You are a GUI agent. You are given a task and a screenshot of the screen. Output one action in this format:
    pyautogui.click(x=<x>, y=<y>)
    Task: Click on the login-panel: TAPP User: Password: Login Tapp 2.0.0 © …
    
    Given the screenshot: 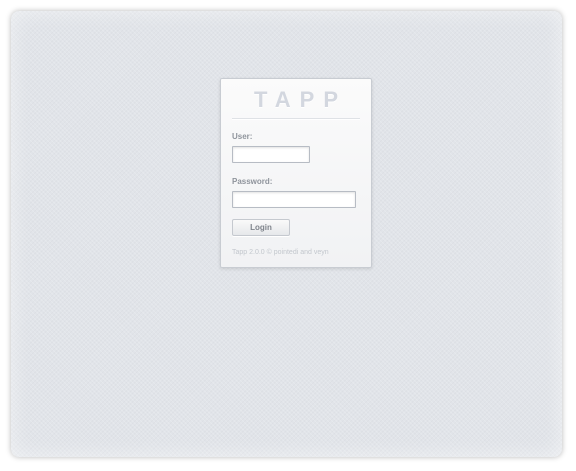 What is the action you would take?
    pyautogui.click(x=296, y=173)
    